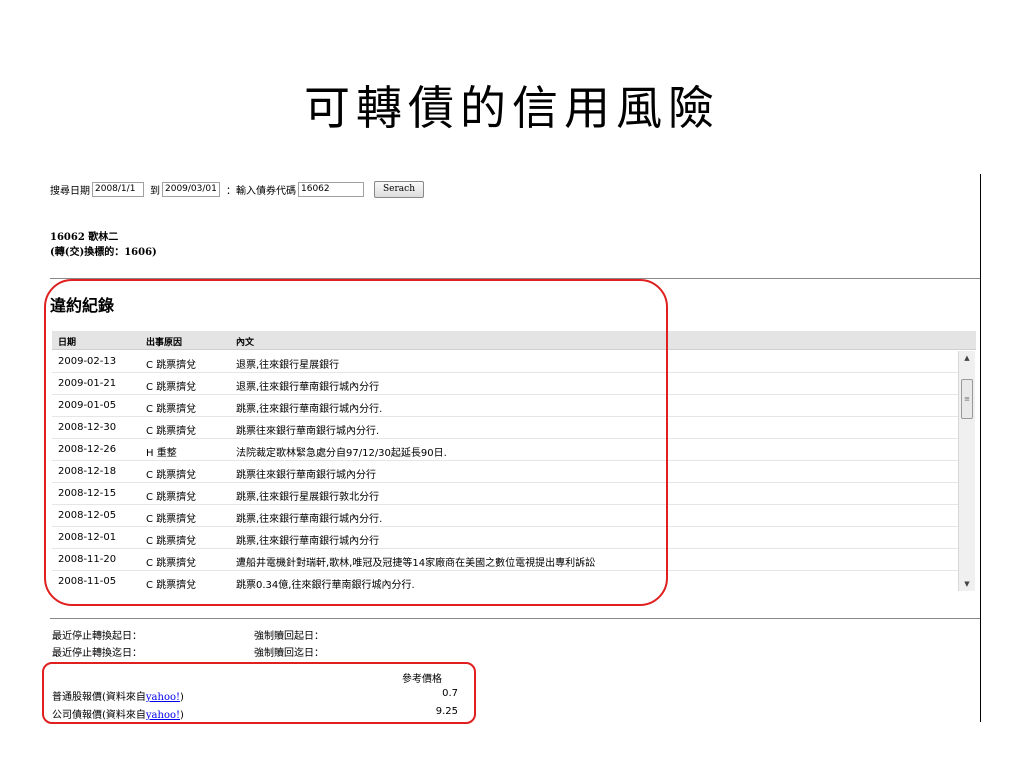  Describe the element at coordinates (512, 108) in the screenshot. I see `slide-title: 可轉債的信用風險` at that location.